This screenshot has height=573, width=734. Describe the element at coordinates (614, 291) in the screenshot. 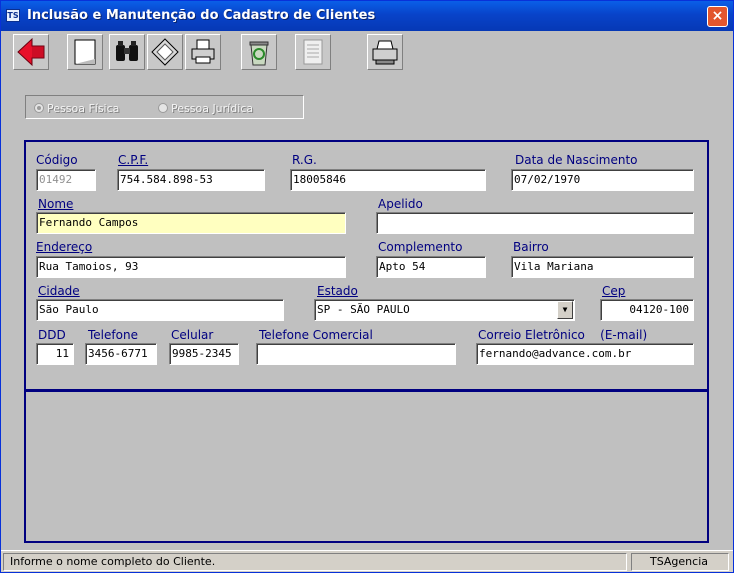

I see `label-cep: Cep` at that location.